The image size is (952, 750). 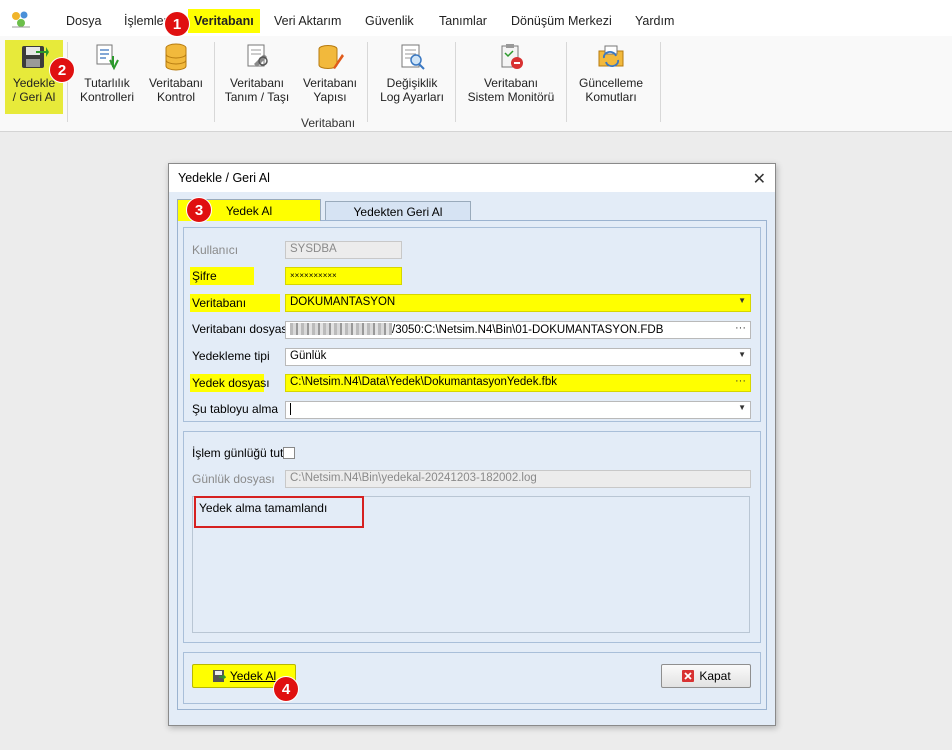 I want to click on step-badge-1: 1, so click(x=177, y=24).